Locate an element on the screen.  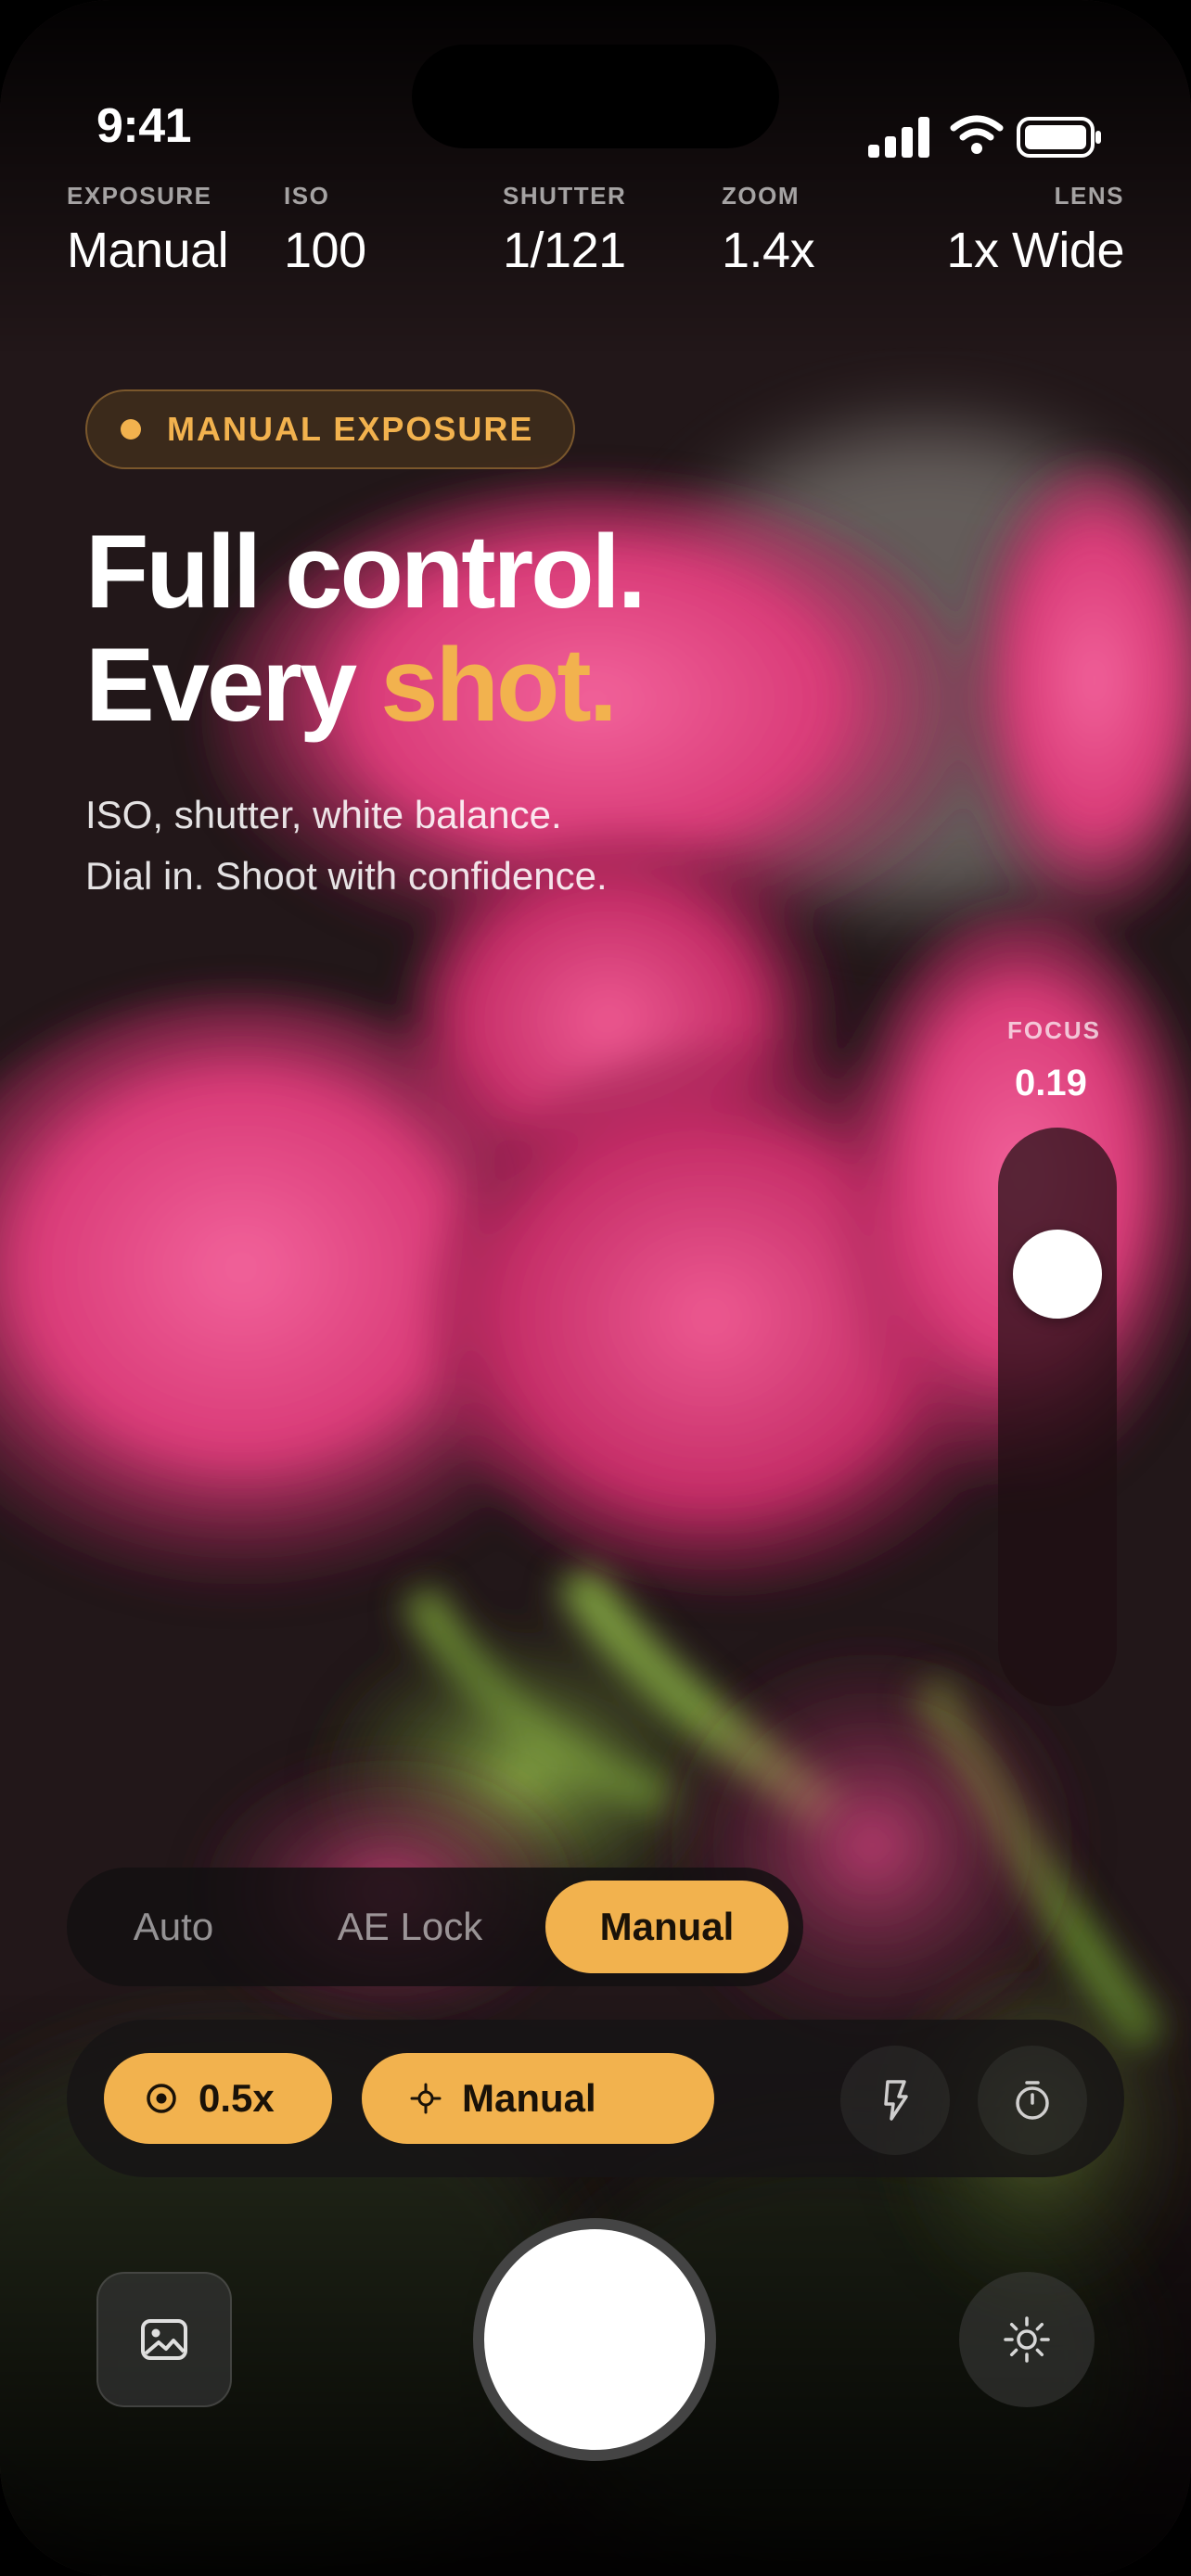
status-time: 9:41 is located at coordinates (144, 126).